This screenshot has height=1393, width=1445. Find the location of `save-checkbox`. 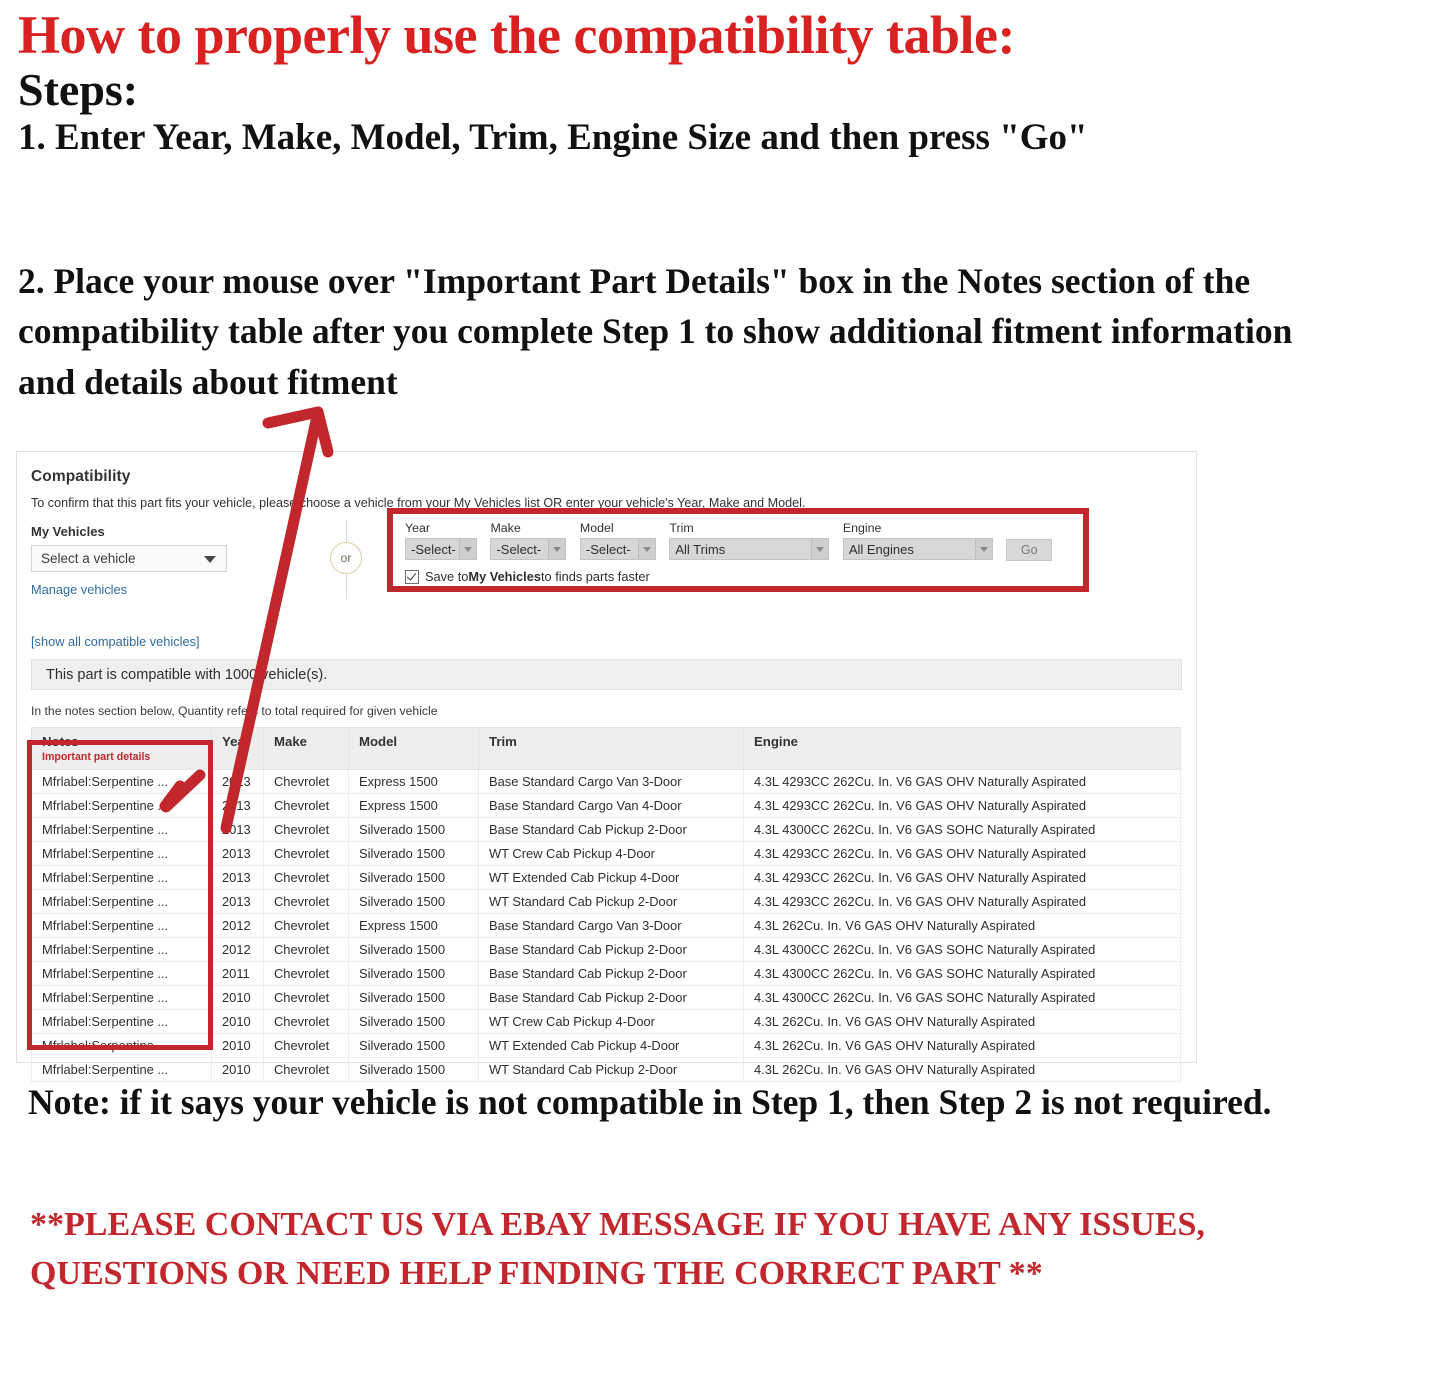

save-checkbox is located at coordinates (412, 576).